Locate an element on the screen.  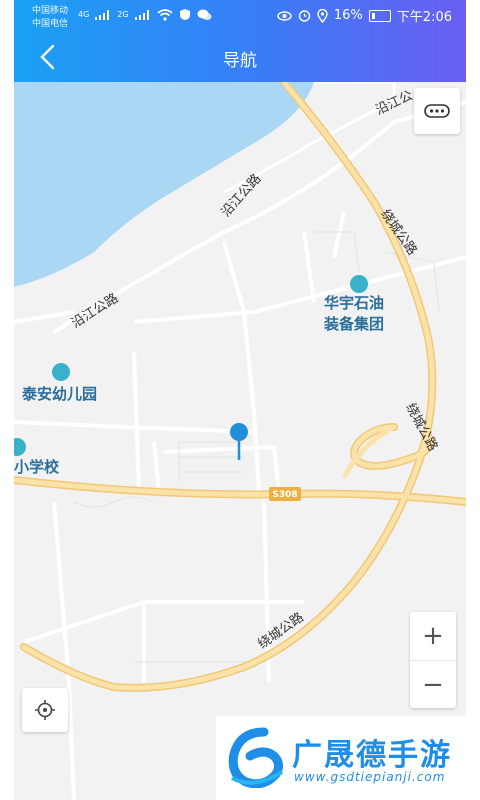
battery-icon is located at coordinates (379, 15).